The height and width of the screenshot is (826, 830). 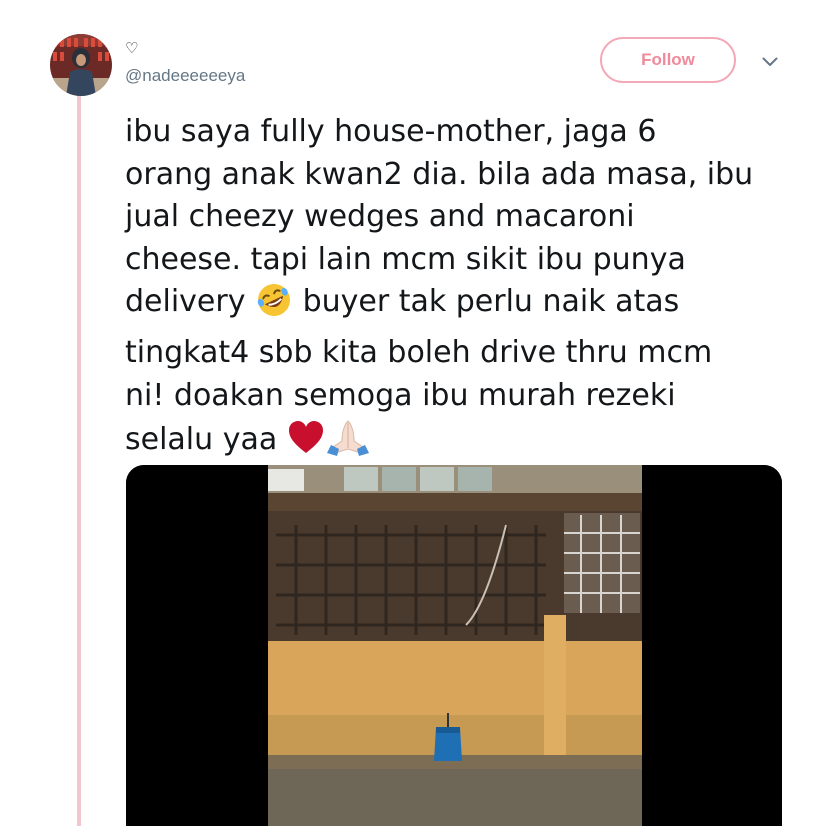 What do you see at coordinates (185, 76) in the screenshot?
I see `user-handle: @nadeeeeeeya` at bounding box center [185, 76].